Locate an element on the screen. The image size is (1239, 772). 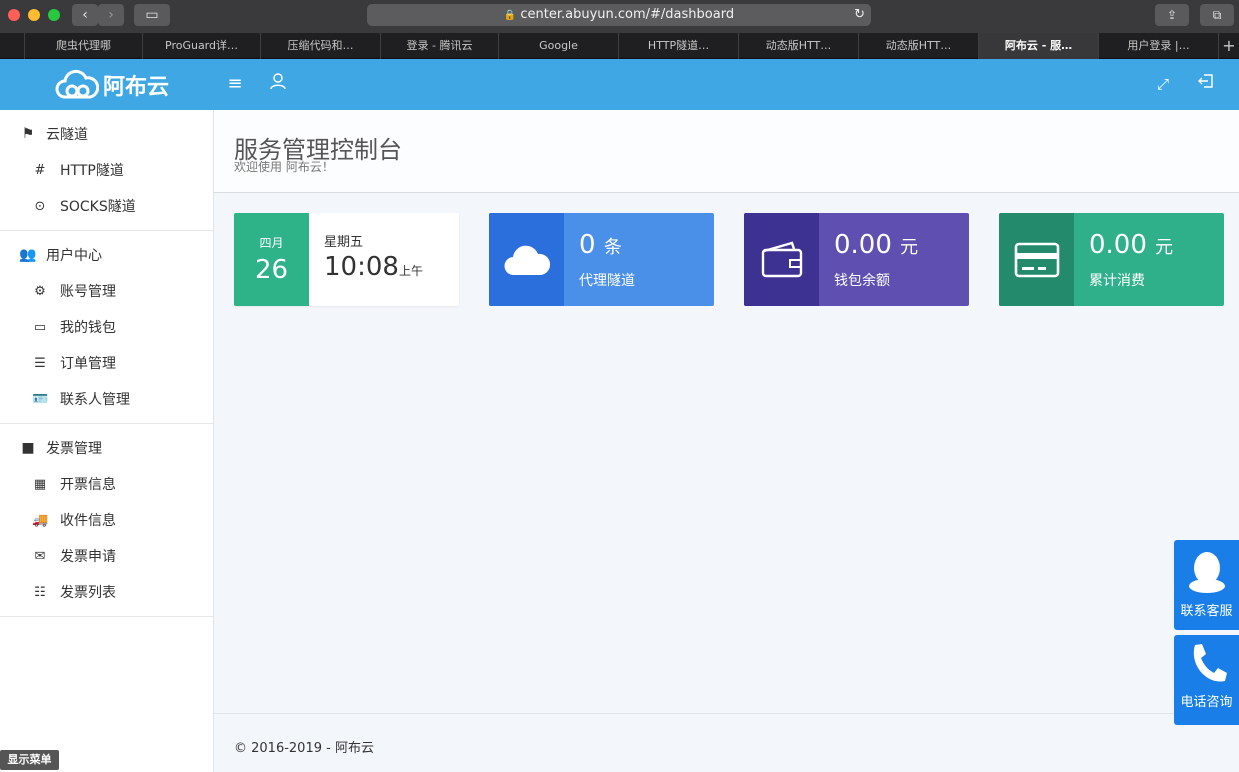
wallet-unit: 元 is located at coordinates (909, 247).